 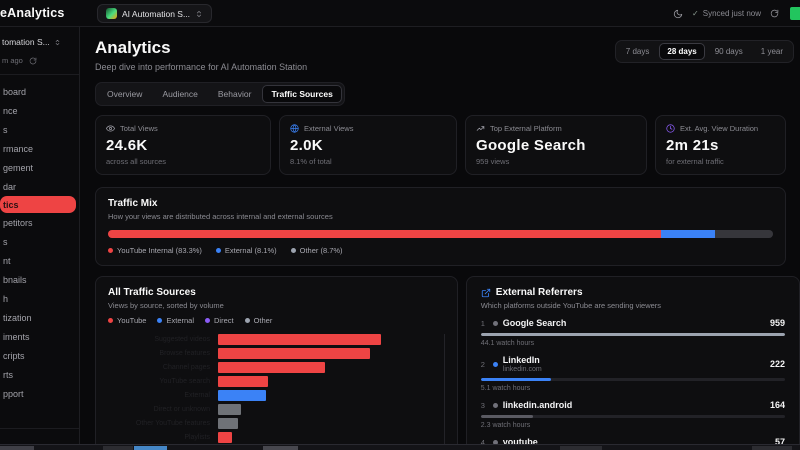 I want to click on tab-traffic-sources: Traffic Sources, so click(x=302, y=94).